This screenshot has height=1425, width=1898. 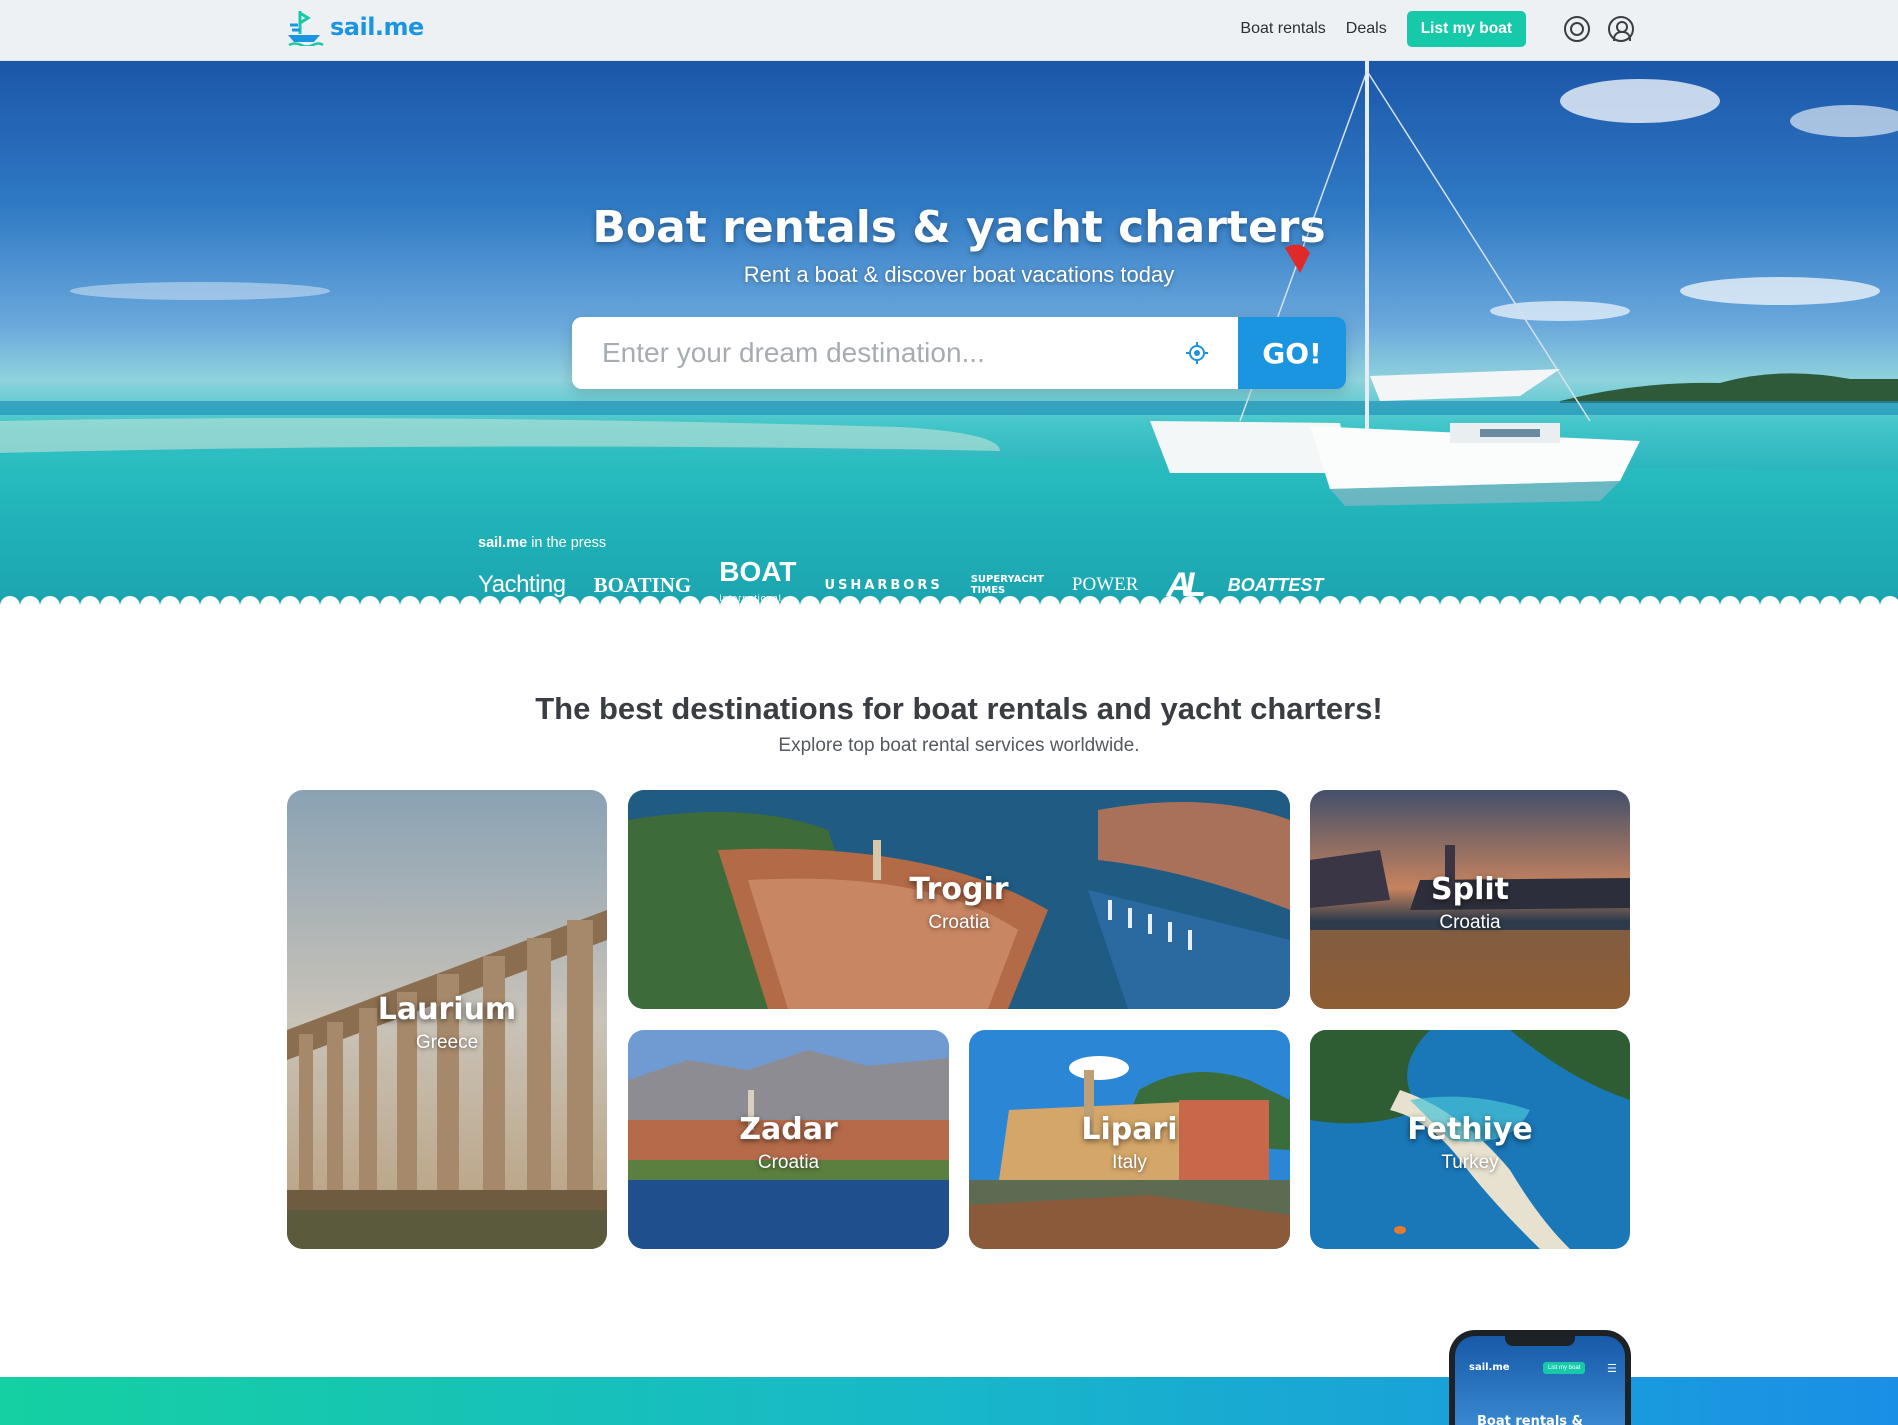 I want to click on card-country: Greece, so click(x=447, y=1042).